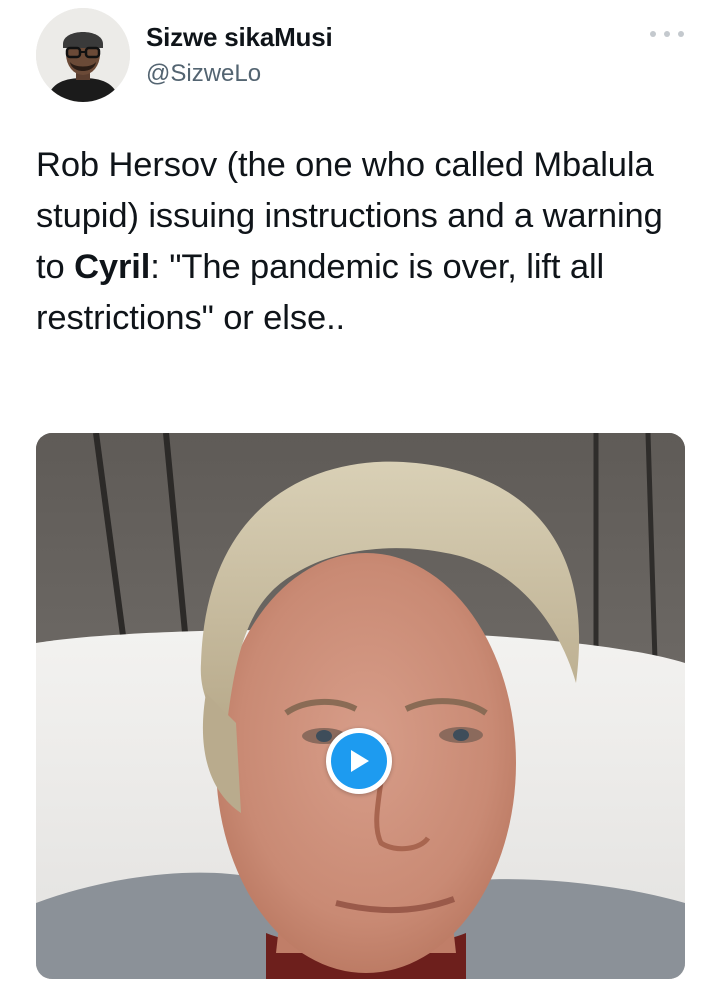 The height and width of the screenshot is (991, 720). What do you see at coordinates (239, 37) in the screenshot?
I see `author-display-name: Sizwe sikaMusi` at bounding box center [239, 37].